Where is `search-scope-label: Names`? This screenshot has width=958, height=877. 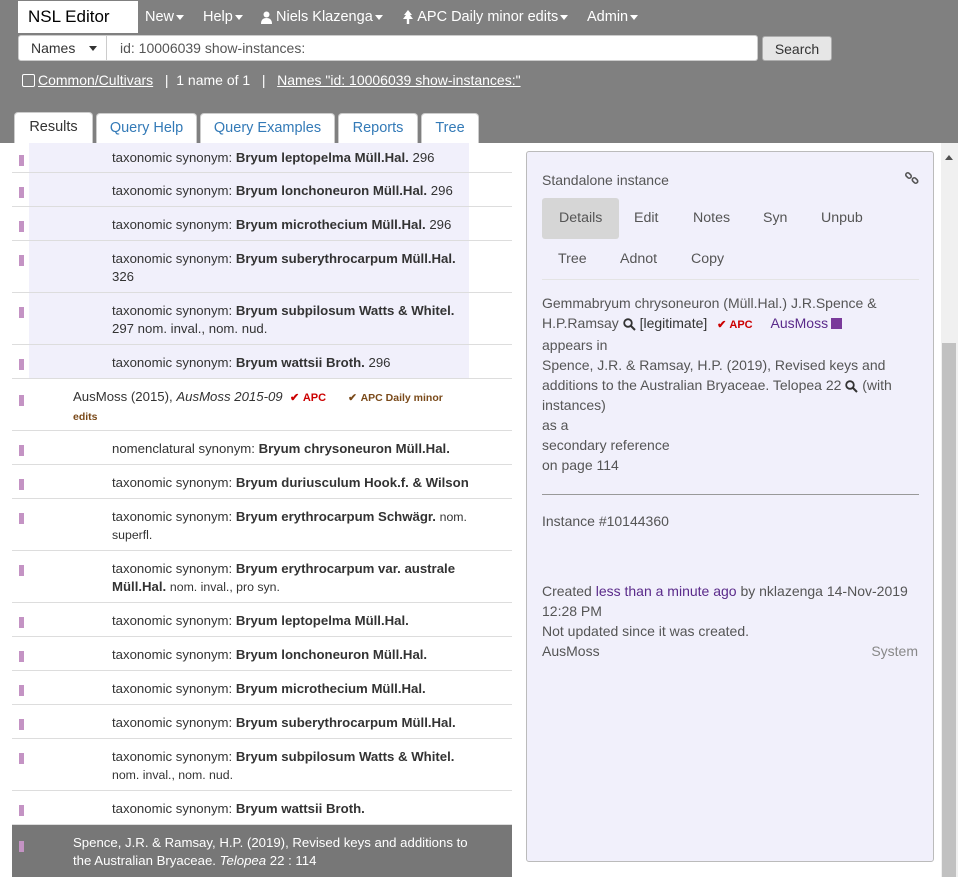 search-scope-label: Names is located at coordinates (53, 48).